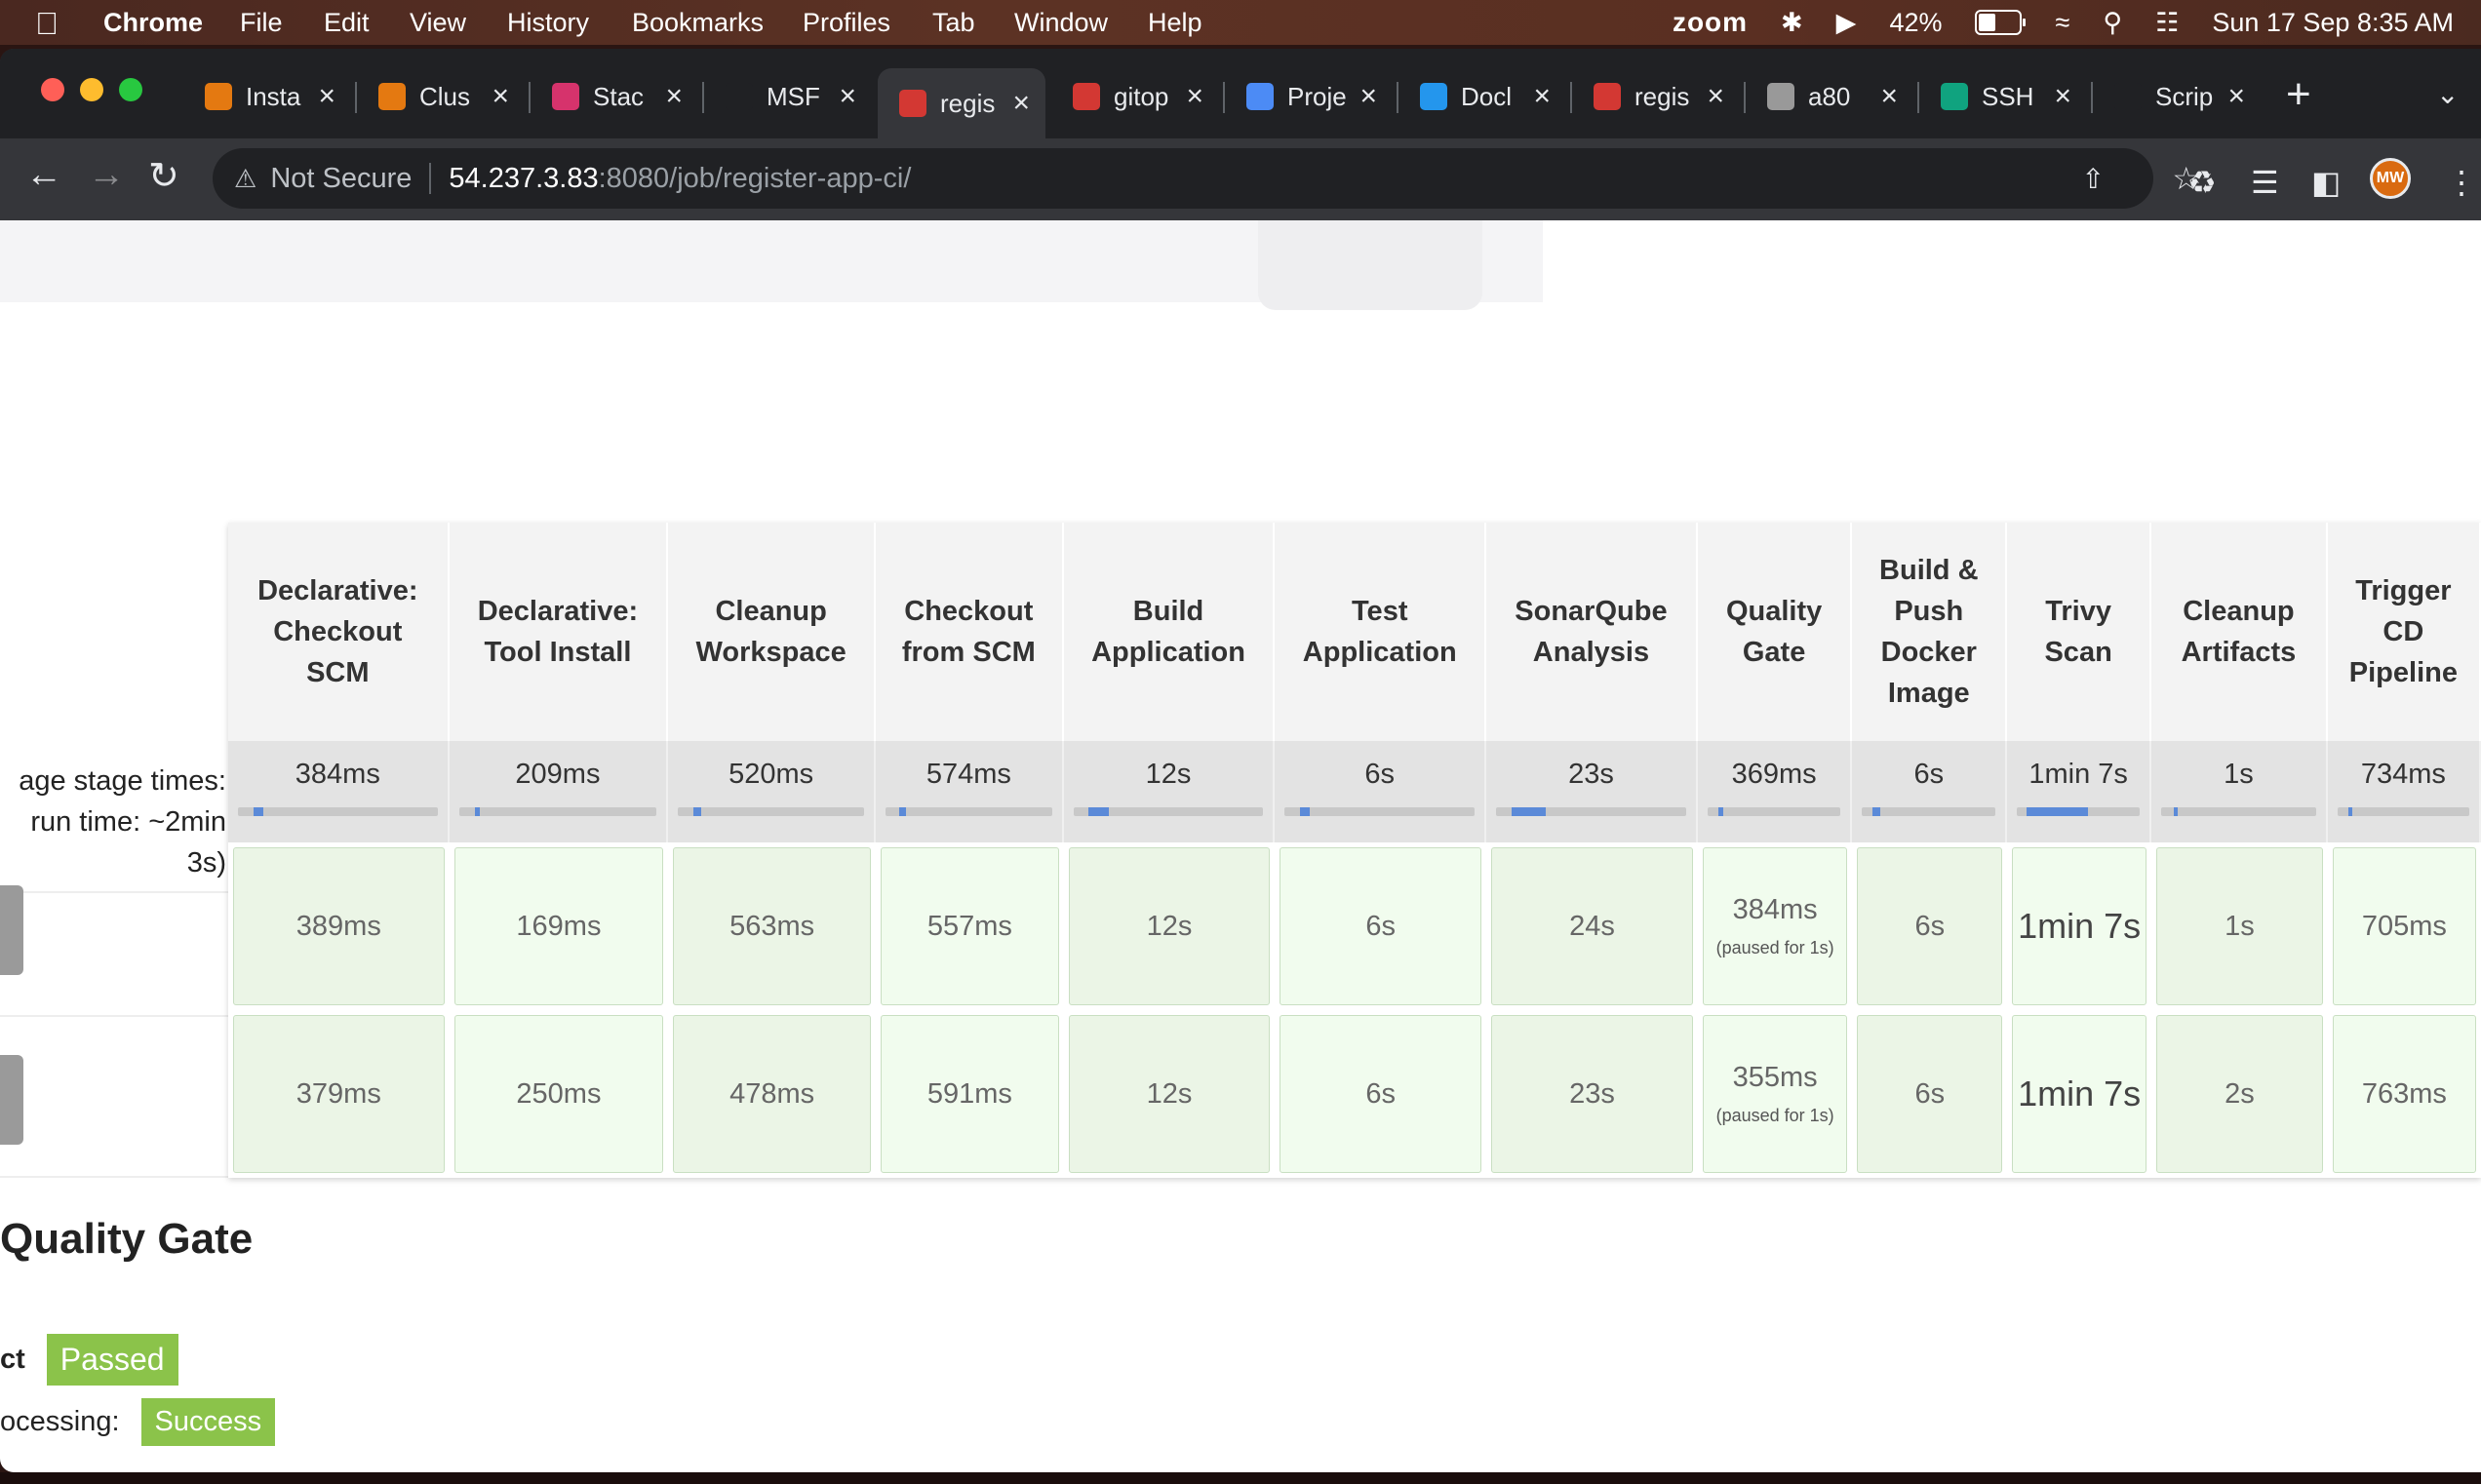  Describe the element at coordinates (2167, 23) in the screenshot. I see `control-center-icon: ☷` at that location.